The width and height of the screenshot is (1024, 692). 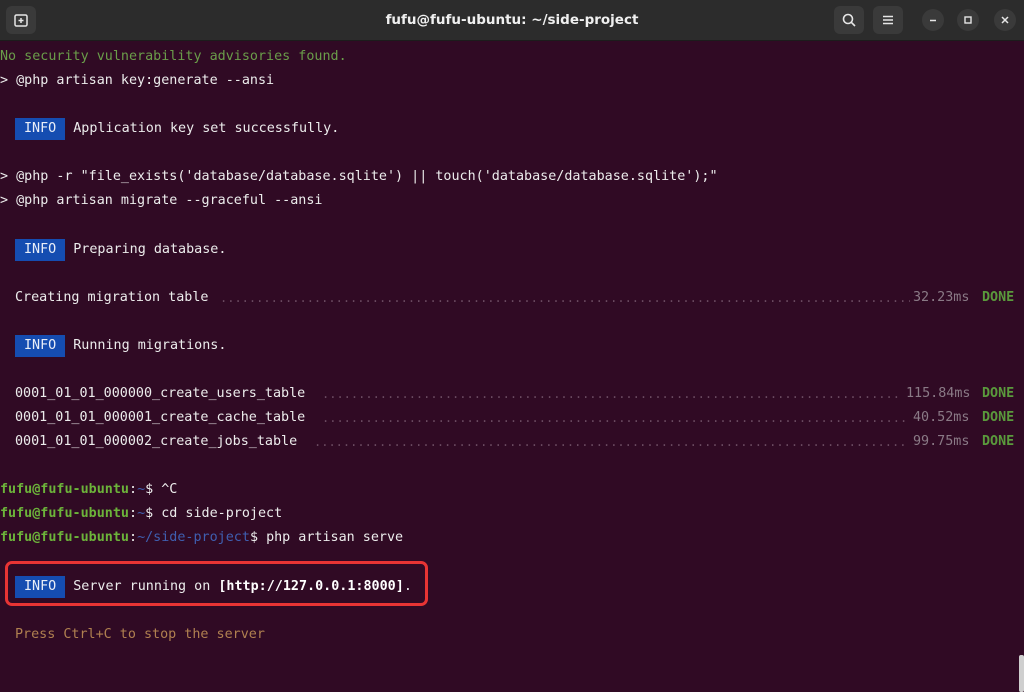 I want to click on info-message: Preparing database., so click(x=150, y=249).